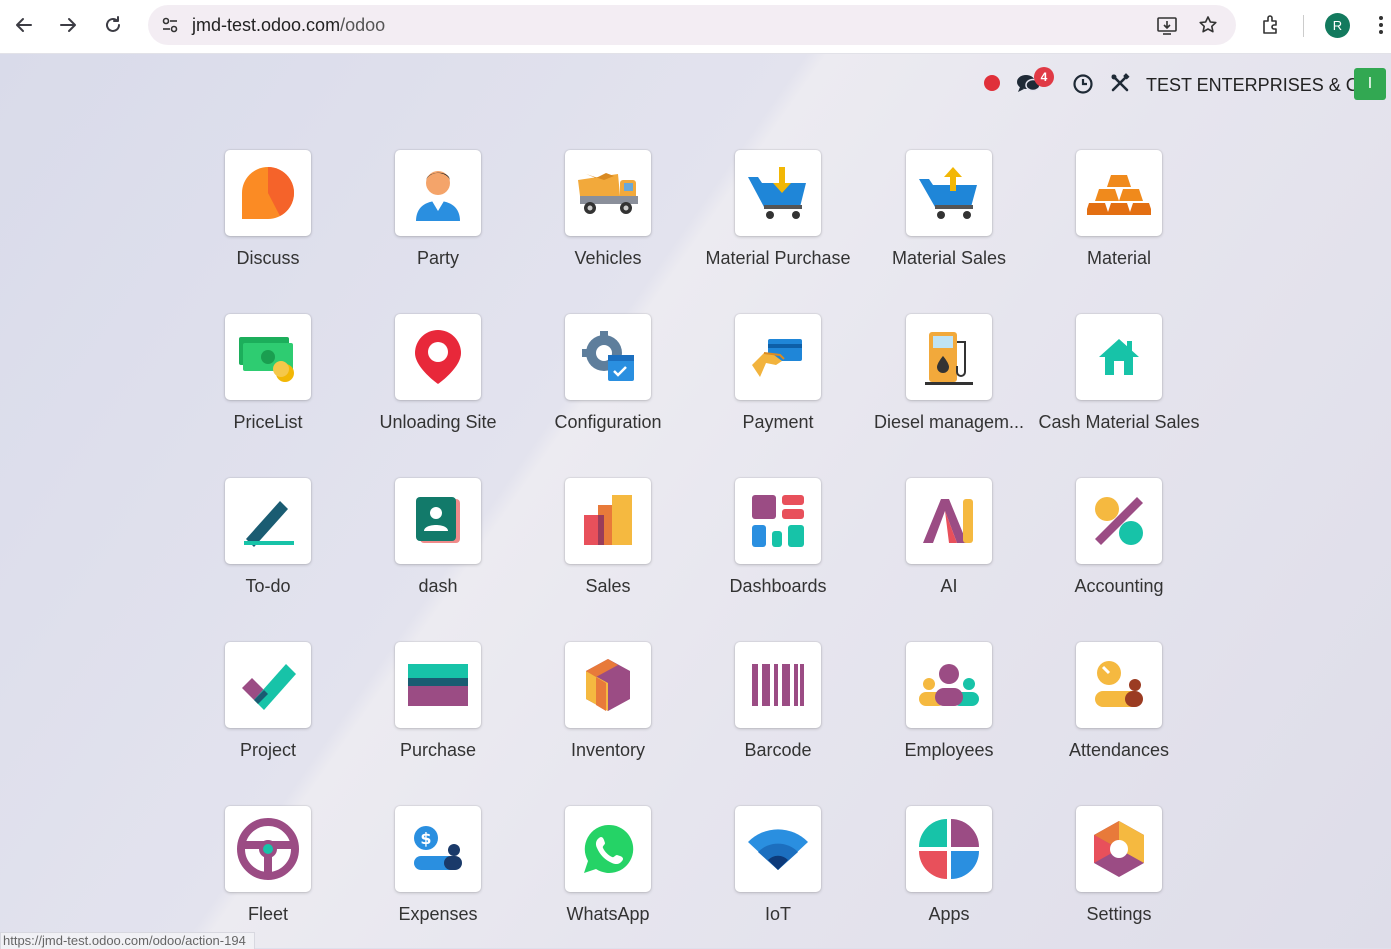 The image size is (1391, 949). Describe the element at coordinates (170, 27) in the screenshot. I see `site-settings-icon` at that location.